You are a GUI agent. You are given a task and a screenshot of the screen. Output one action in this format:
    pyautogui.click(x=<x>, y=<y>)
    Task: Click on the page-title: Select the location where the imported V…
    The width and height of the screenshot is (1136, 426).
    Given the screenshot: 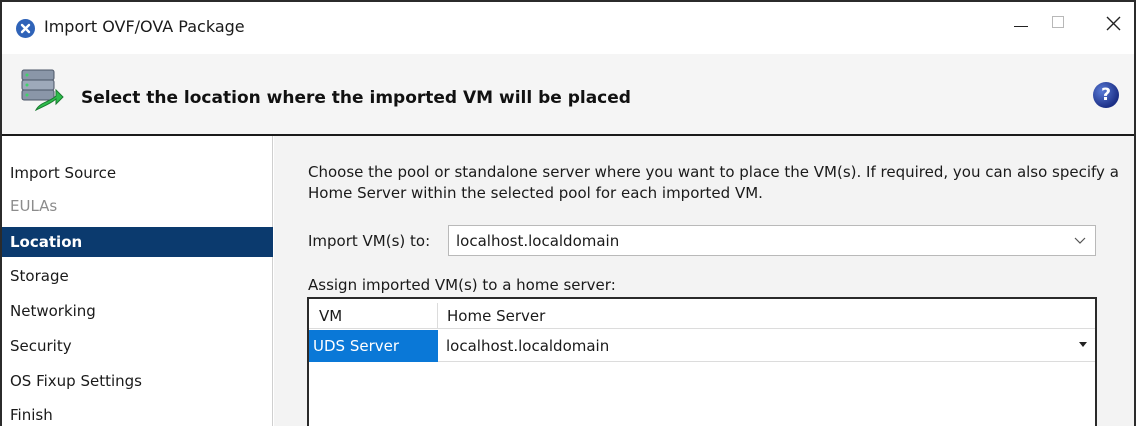 What is the action you would take?
    pyautogui.click(x=356, y=98)
    